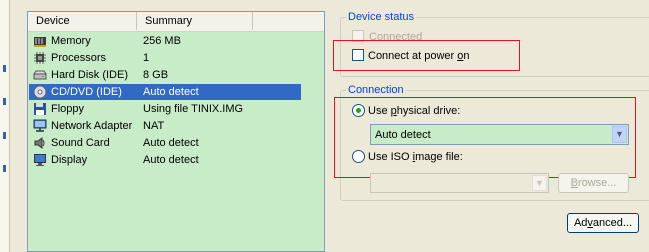  Describe the element at coordinates (154, 126) in the screenshot. I see `device-summary: NAT` at that location.